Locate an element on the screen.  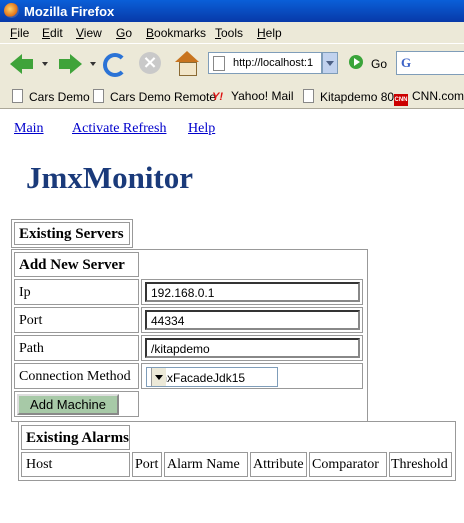
ip-label: Ip is located at coordinates (76, 292).